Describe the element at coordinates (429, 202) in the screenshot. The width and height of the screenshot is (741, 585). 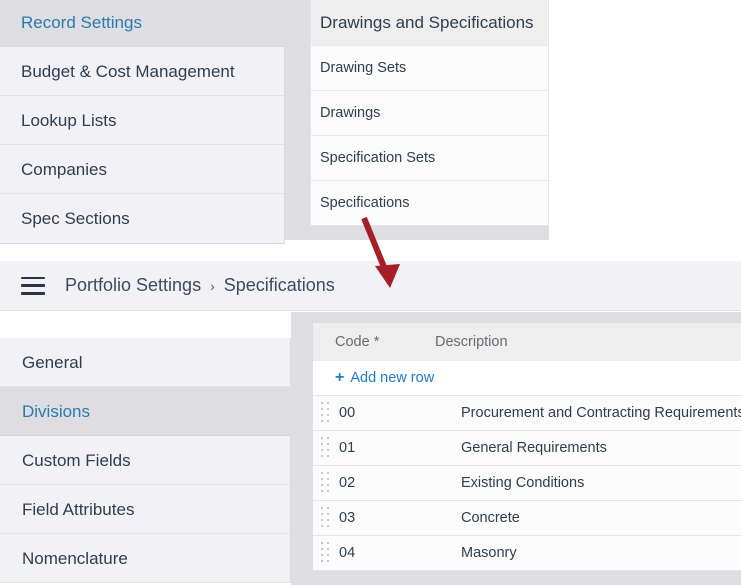
I see `secondary-menu-item-specifications: Specifications` at that location.